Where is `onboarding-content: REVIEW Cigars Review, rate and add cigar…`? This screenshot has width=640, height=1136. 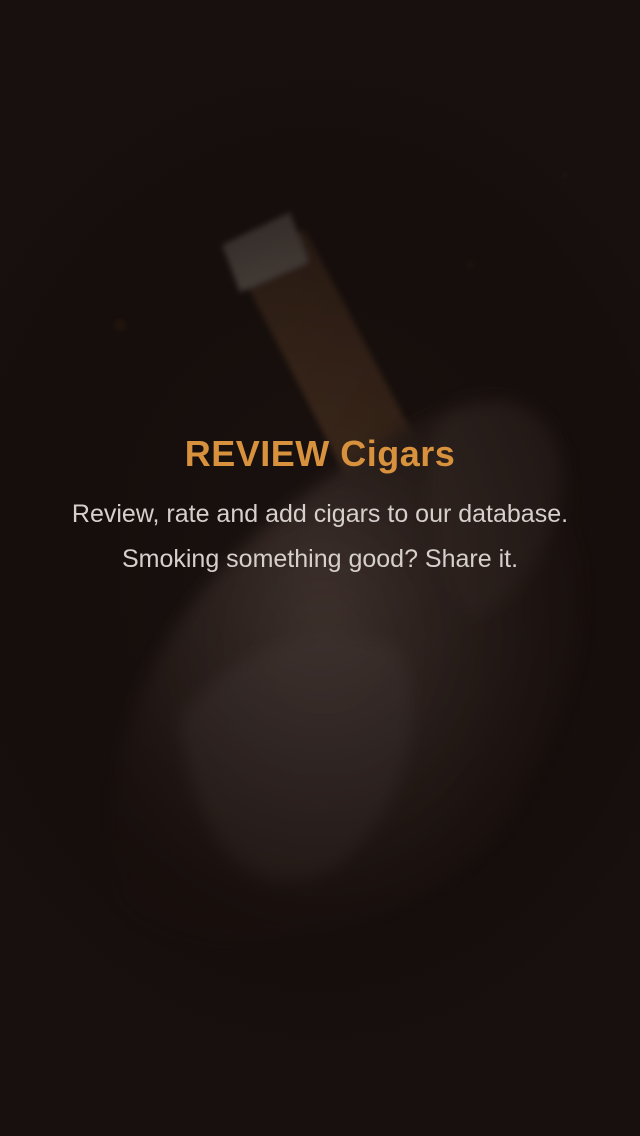 onboarding-content: REVIEW Cigars Review, rate and add cigar… is located at coordinates (320, 506).